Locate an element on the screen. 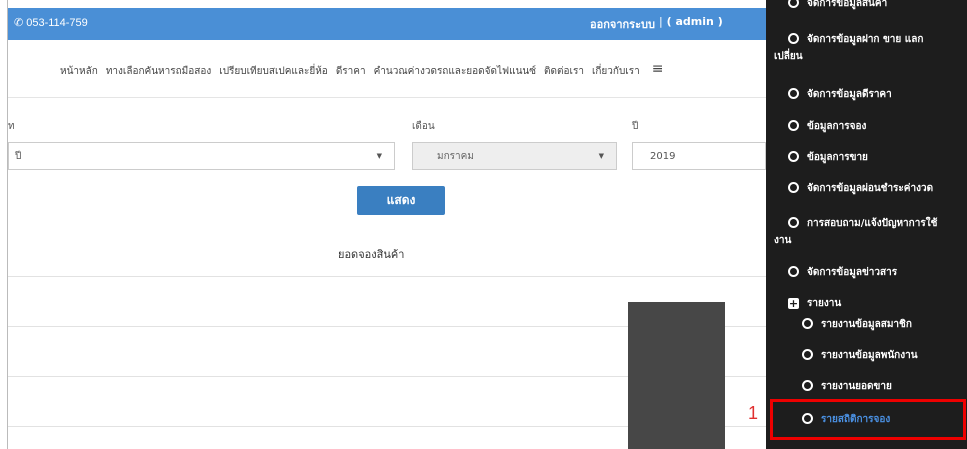  sidebar-item-inquiries: การสอบถาม/แจ้งปัญหาการใช้ is located at coordinates (875, 223).